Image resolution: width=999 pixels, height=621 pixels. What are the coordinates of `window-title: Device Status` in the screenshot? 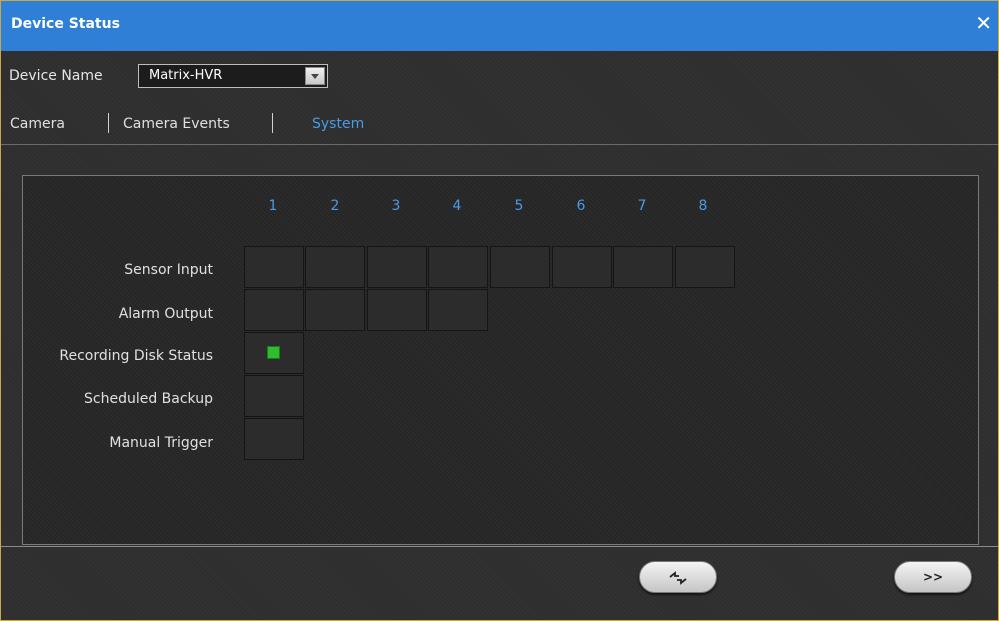 It's located at (65, 24).